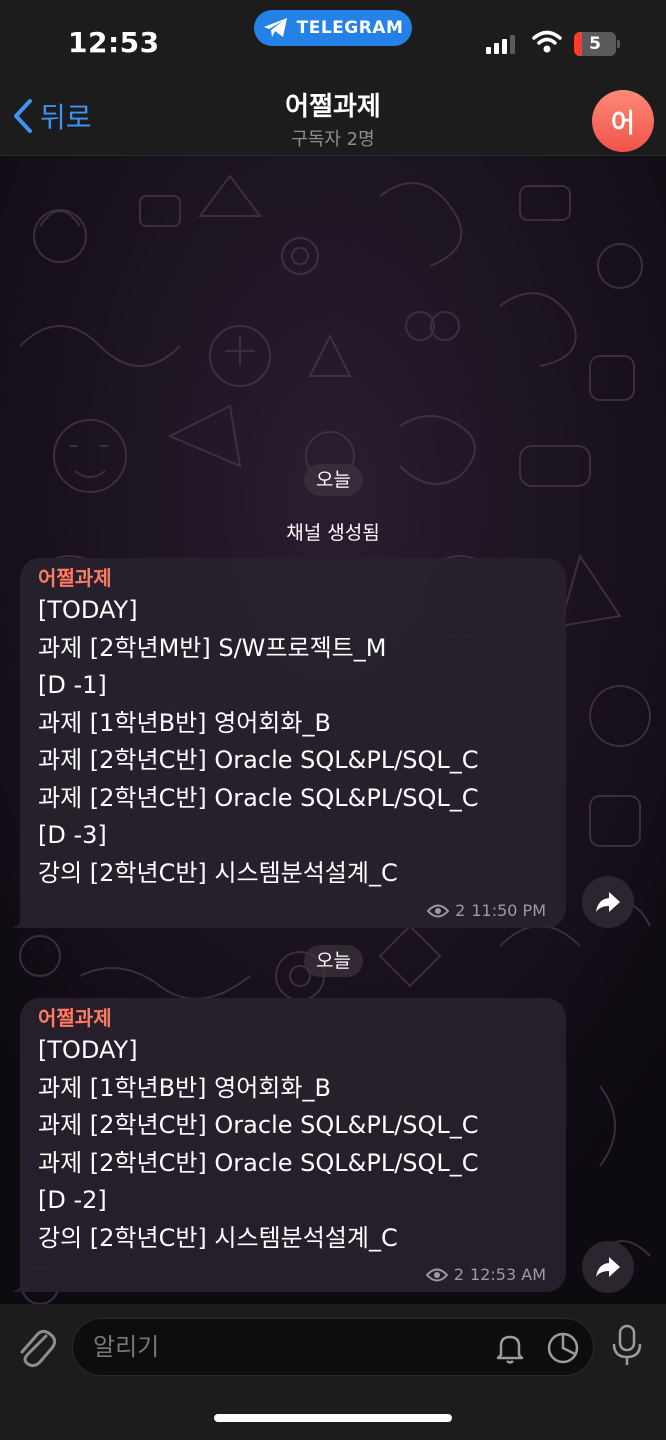  What do you see at coordinates (212, 647) in the screenshot?
I see `message-line: 과제 [2학년M반] S/W프로젝트_M` at bounding box center [212, 647].